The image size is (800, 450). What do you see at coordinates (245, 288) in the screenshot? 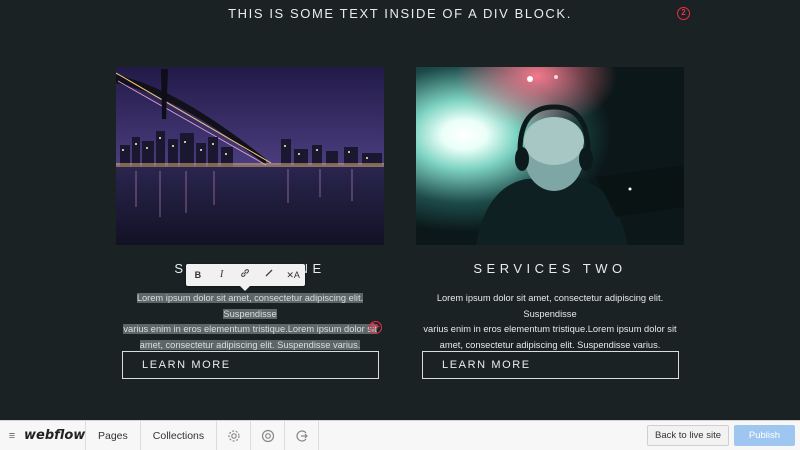
I see `toolbar-pointer` at bounding box center [245, 288].